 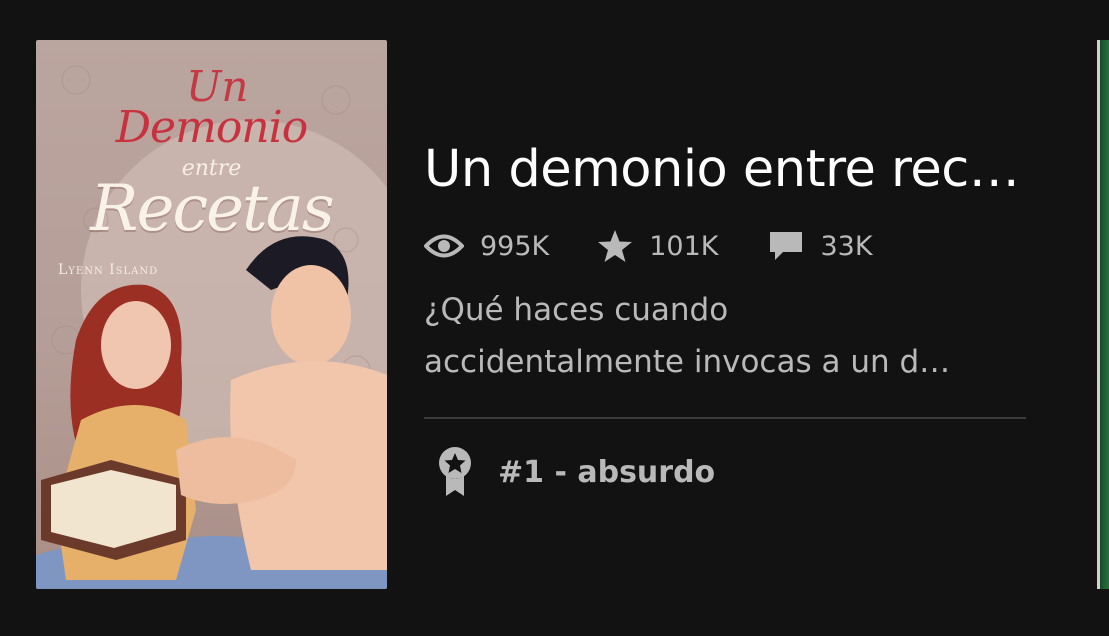 I want to click on votes-stat: 101K, so click(x=658, y=246).